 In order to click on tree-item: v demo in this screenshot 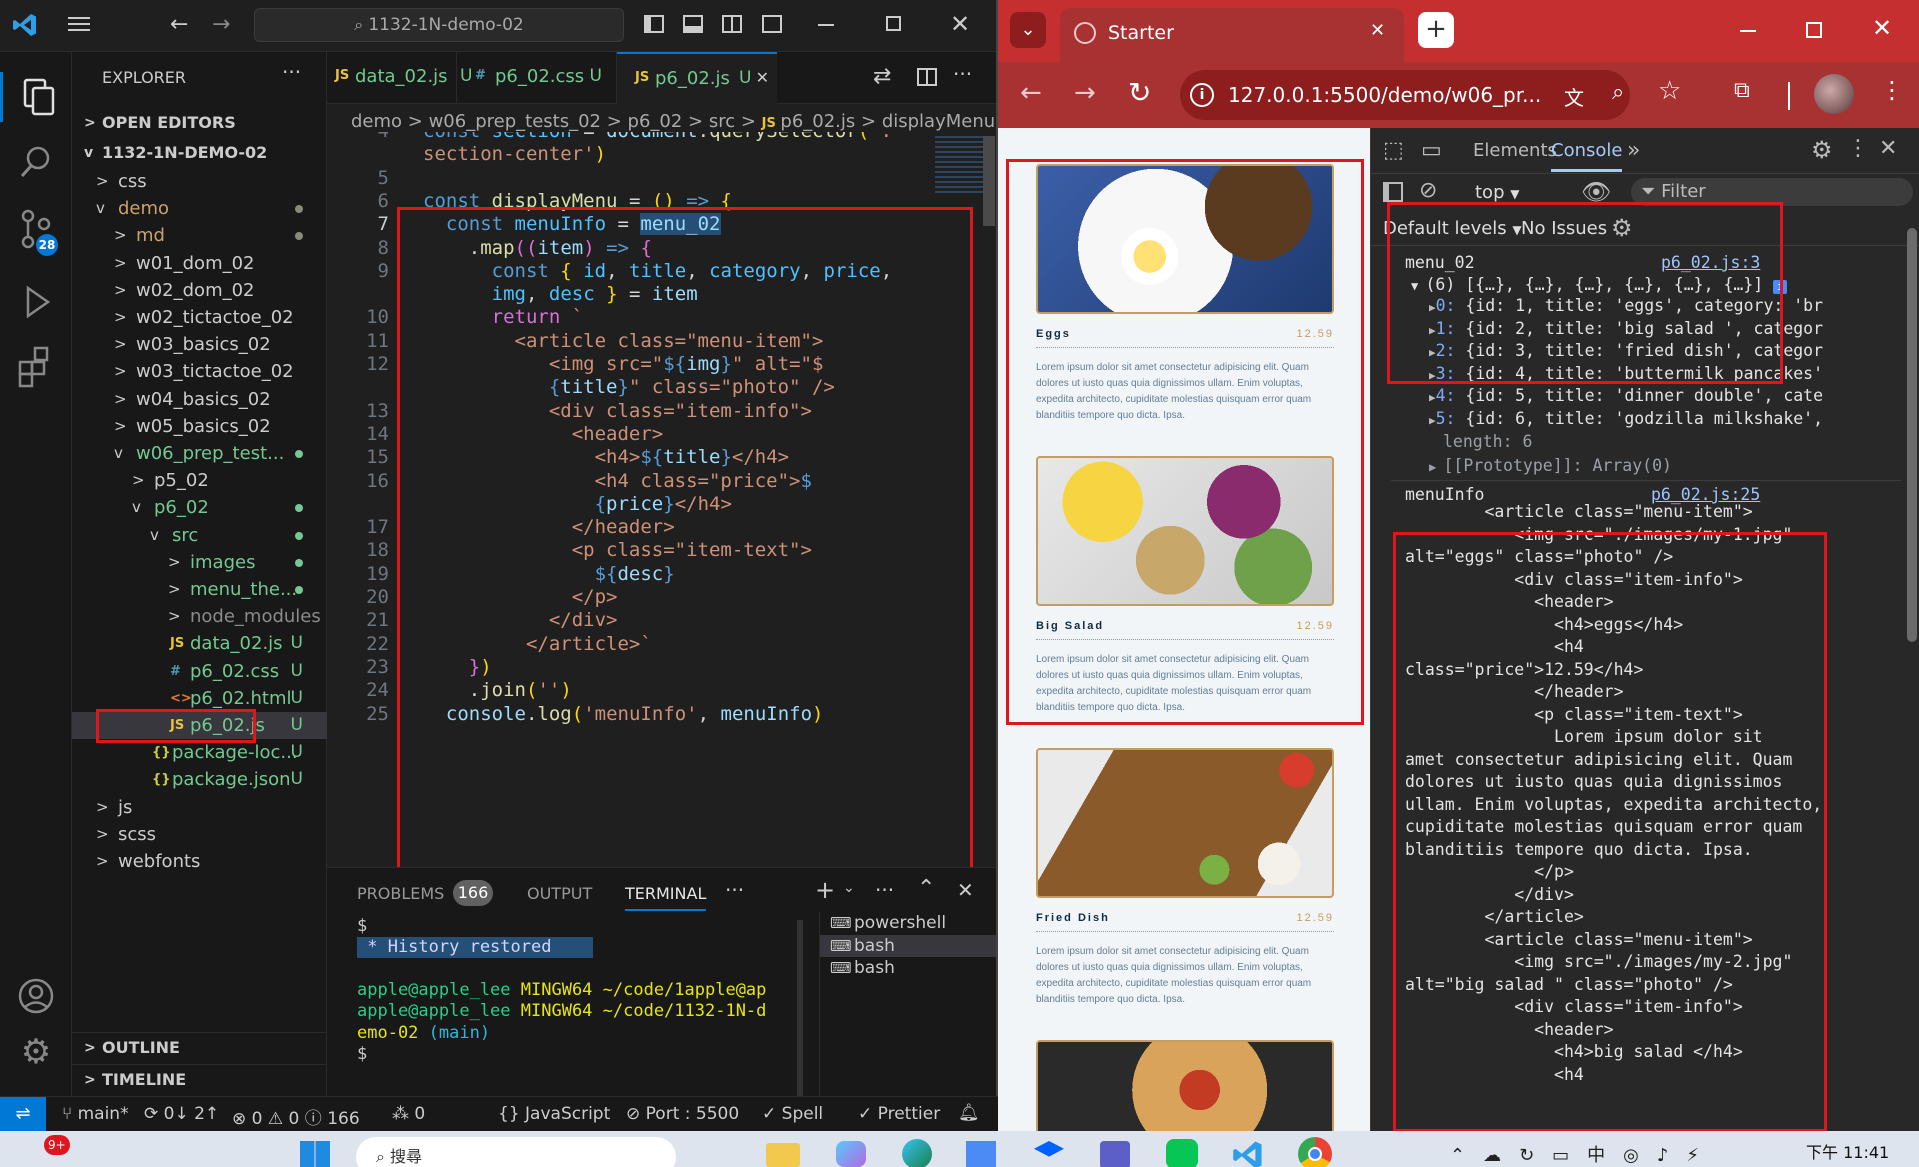, I will do `click(199, 208)`.